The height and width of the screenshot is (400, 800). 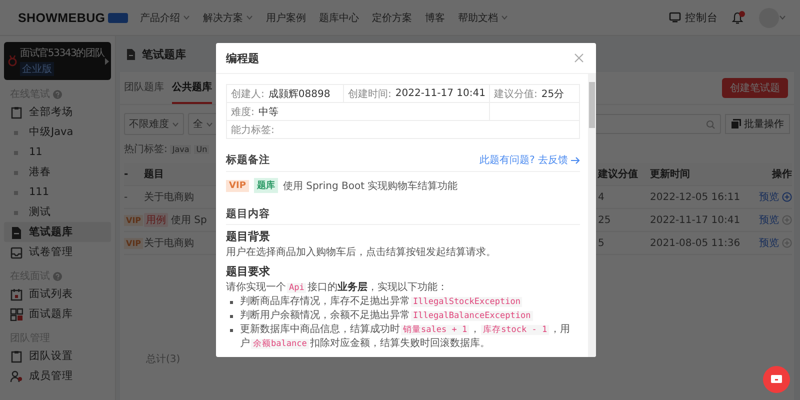 What do you see at coordinates (695, 197) in the screenshot?
I see `table-cell: 2022-12-05 16:11` at bounding box center [695, 197].